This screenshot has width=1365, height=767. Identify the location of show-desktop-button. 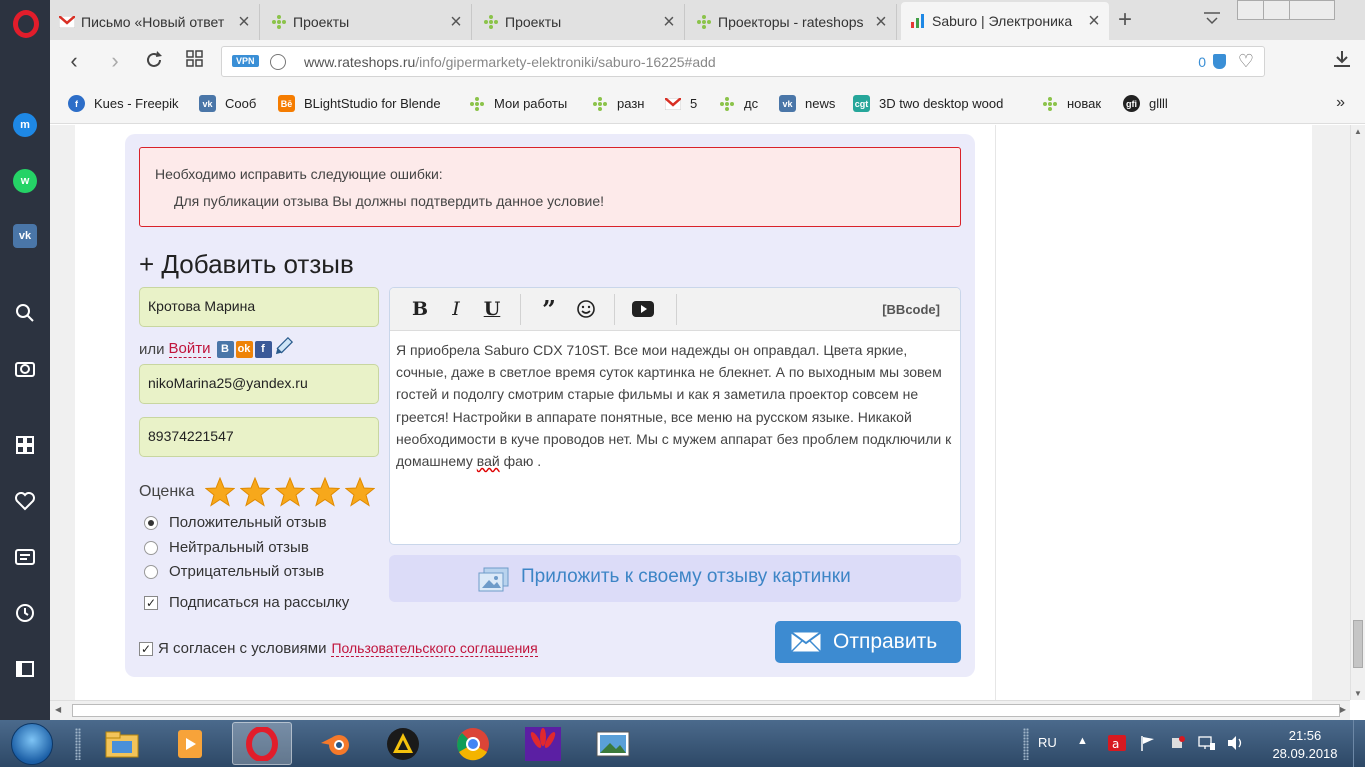
(1359, 743).